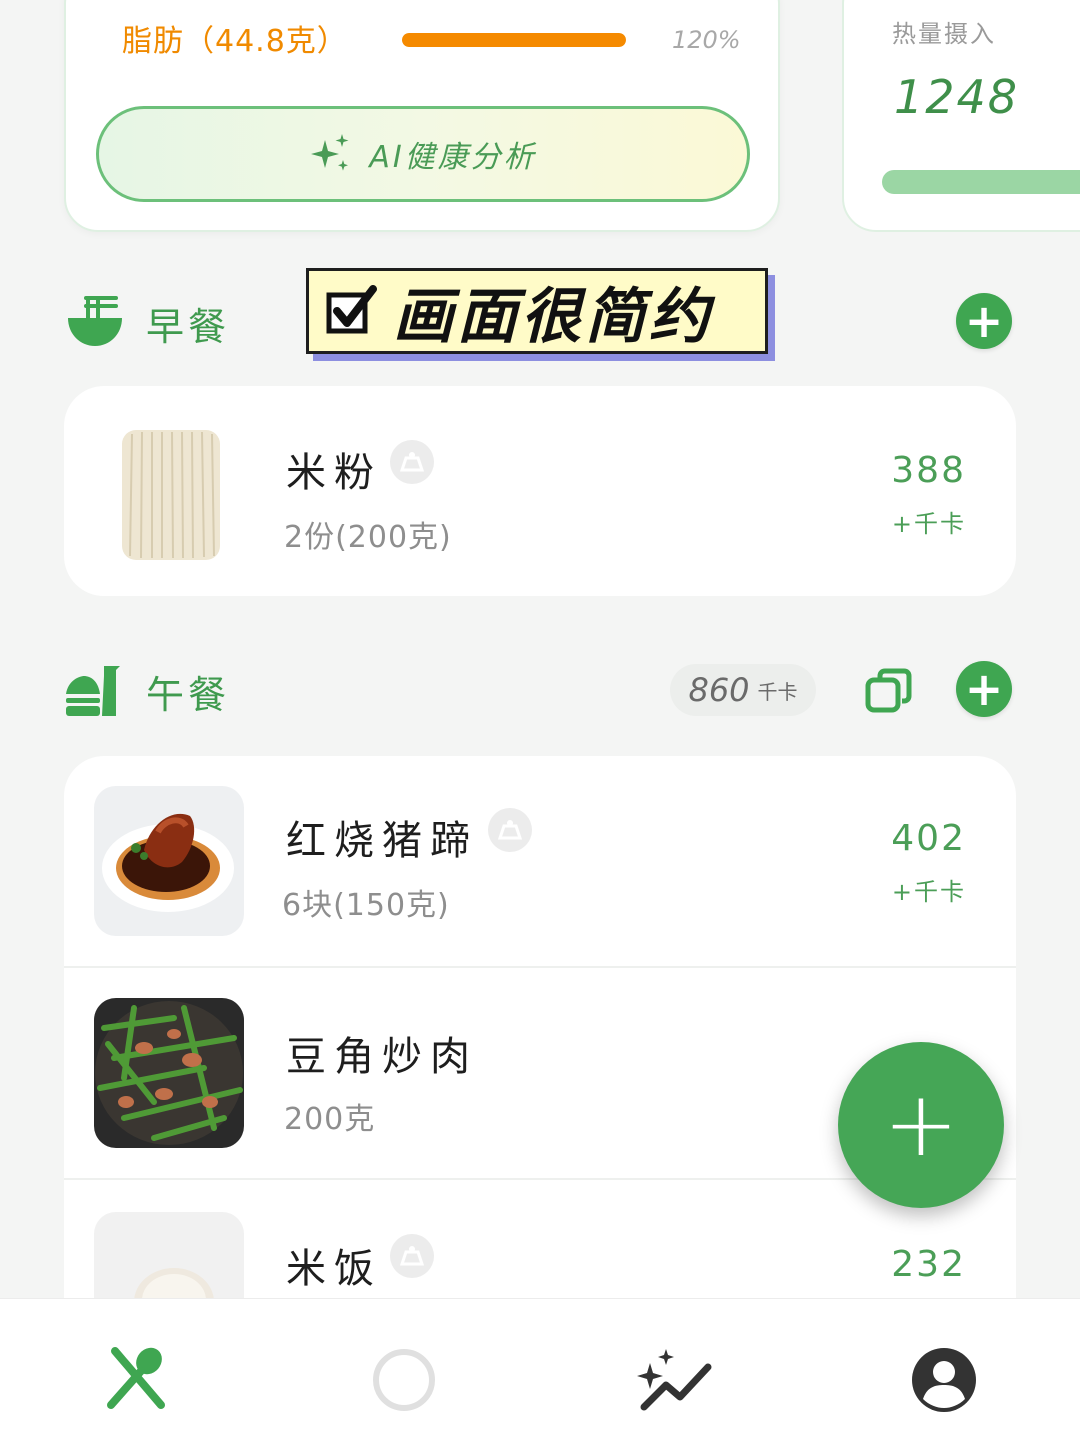 The width and height of the screenshot is (1080, 1440). Describe the element at coordinates (188, 327) in the screenshot. I see `breakfast-title: 早餐` at that location.